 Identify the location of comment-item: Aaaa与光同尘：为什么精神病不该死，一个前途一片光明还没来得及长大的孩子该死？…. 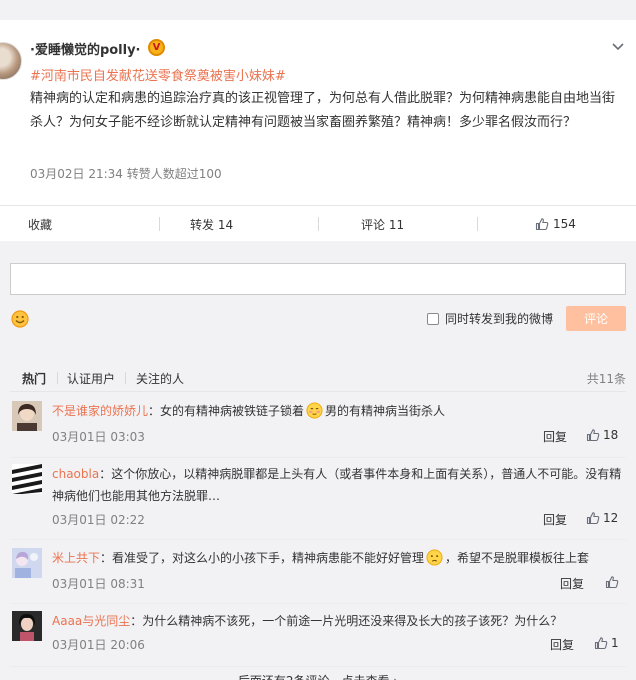
(318, 639).